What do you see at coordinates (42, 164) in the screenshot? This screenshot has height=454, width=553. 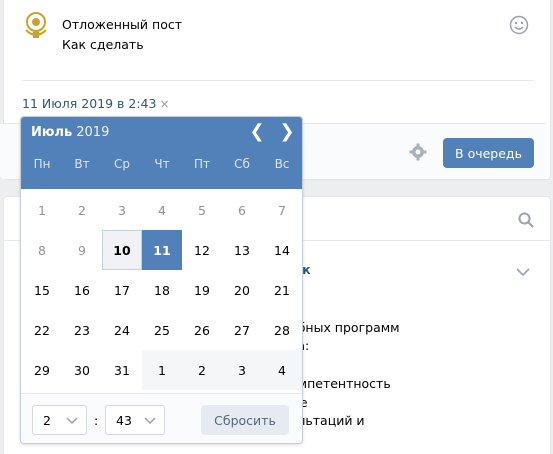 I see `weekday-label: Пн` at bounding box center [42, 164].